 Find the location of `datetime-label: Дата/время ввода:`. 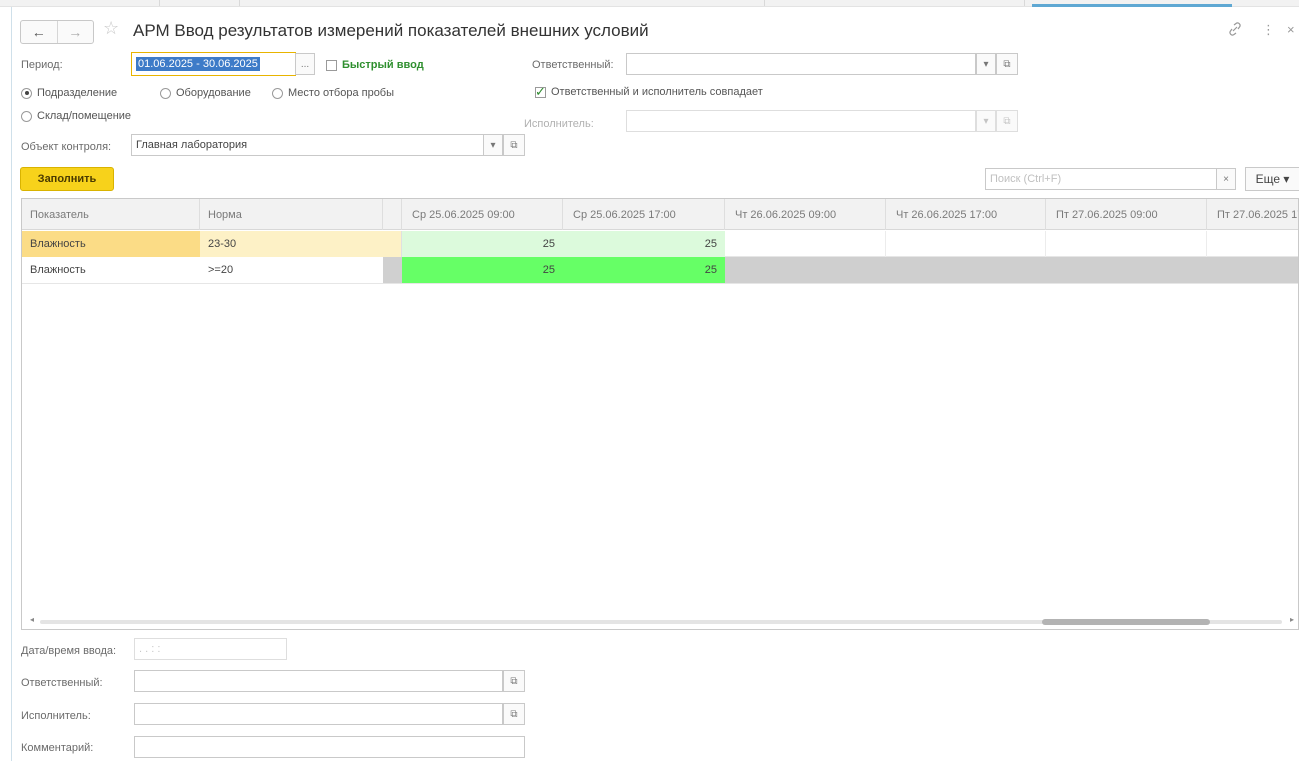

datetime-label: Дата/время ввода: is located at coordinates (69, 651).